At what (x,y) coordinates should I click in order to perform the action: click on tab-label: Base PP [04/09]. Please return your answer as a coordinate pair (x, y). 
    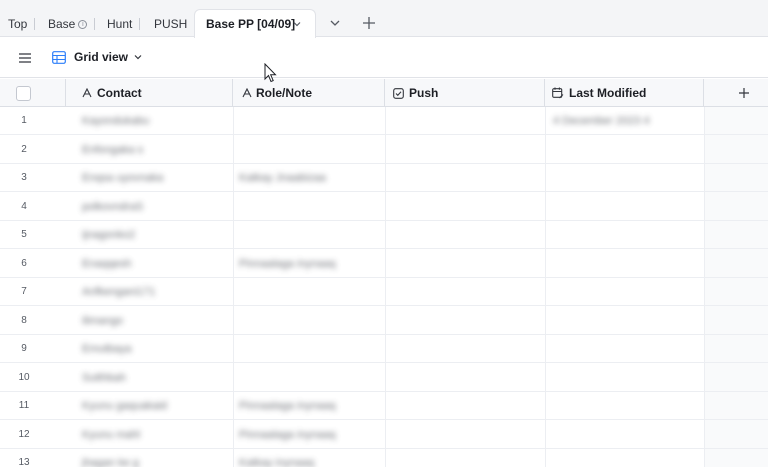
    Looking at the image, I should click on (251, 24).